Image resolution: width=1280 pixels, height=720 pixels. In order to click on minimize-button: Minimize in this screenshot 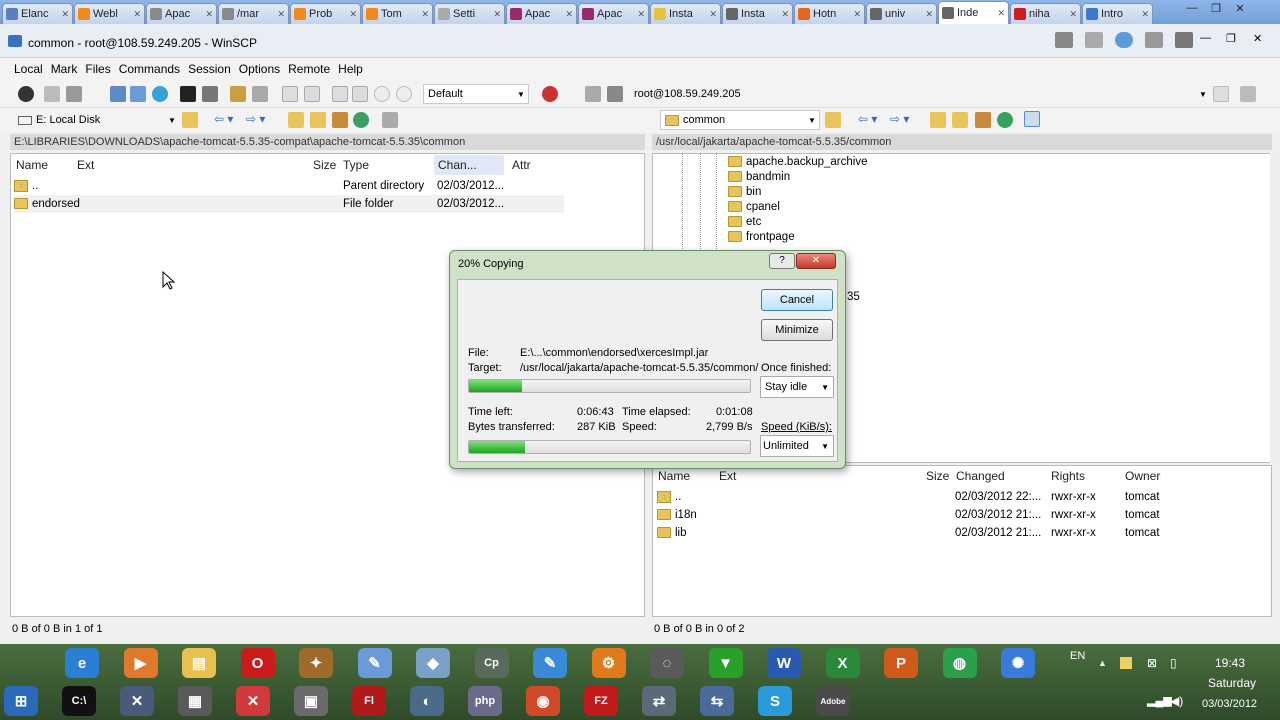, I will do `click(797, 330)`.